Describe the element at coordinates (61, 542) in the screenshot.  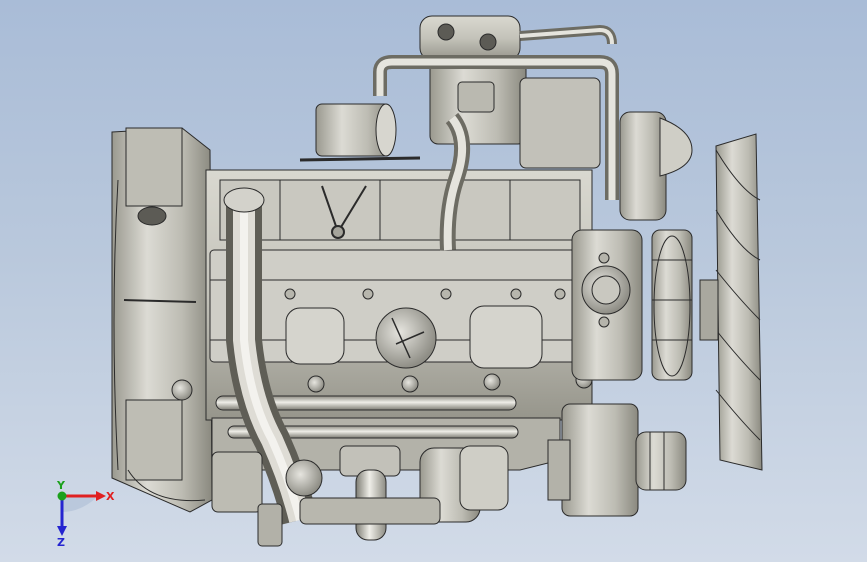
I see `z-axis-label: Z` at that location.